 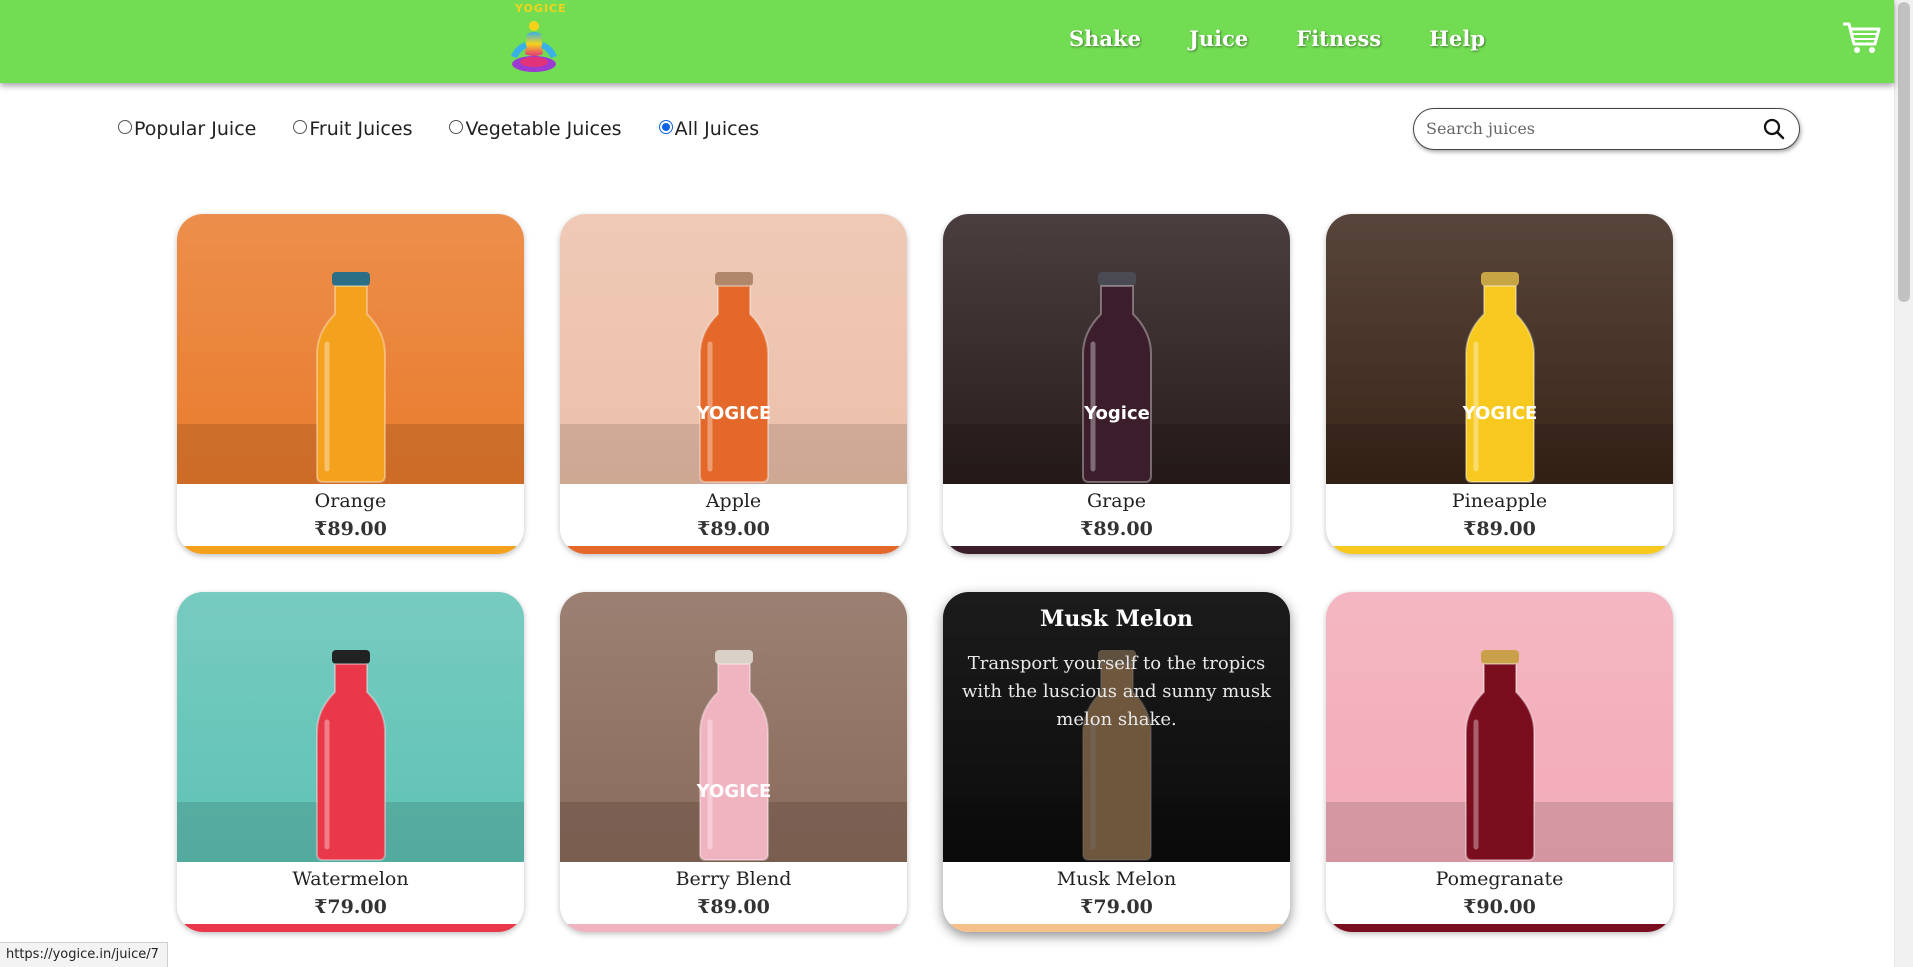 I want to click on search-icon, so click(x=1774, y=129).